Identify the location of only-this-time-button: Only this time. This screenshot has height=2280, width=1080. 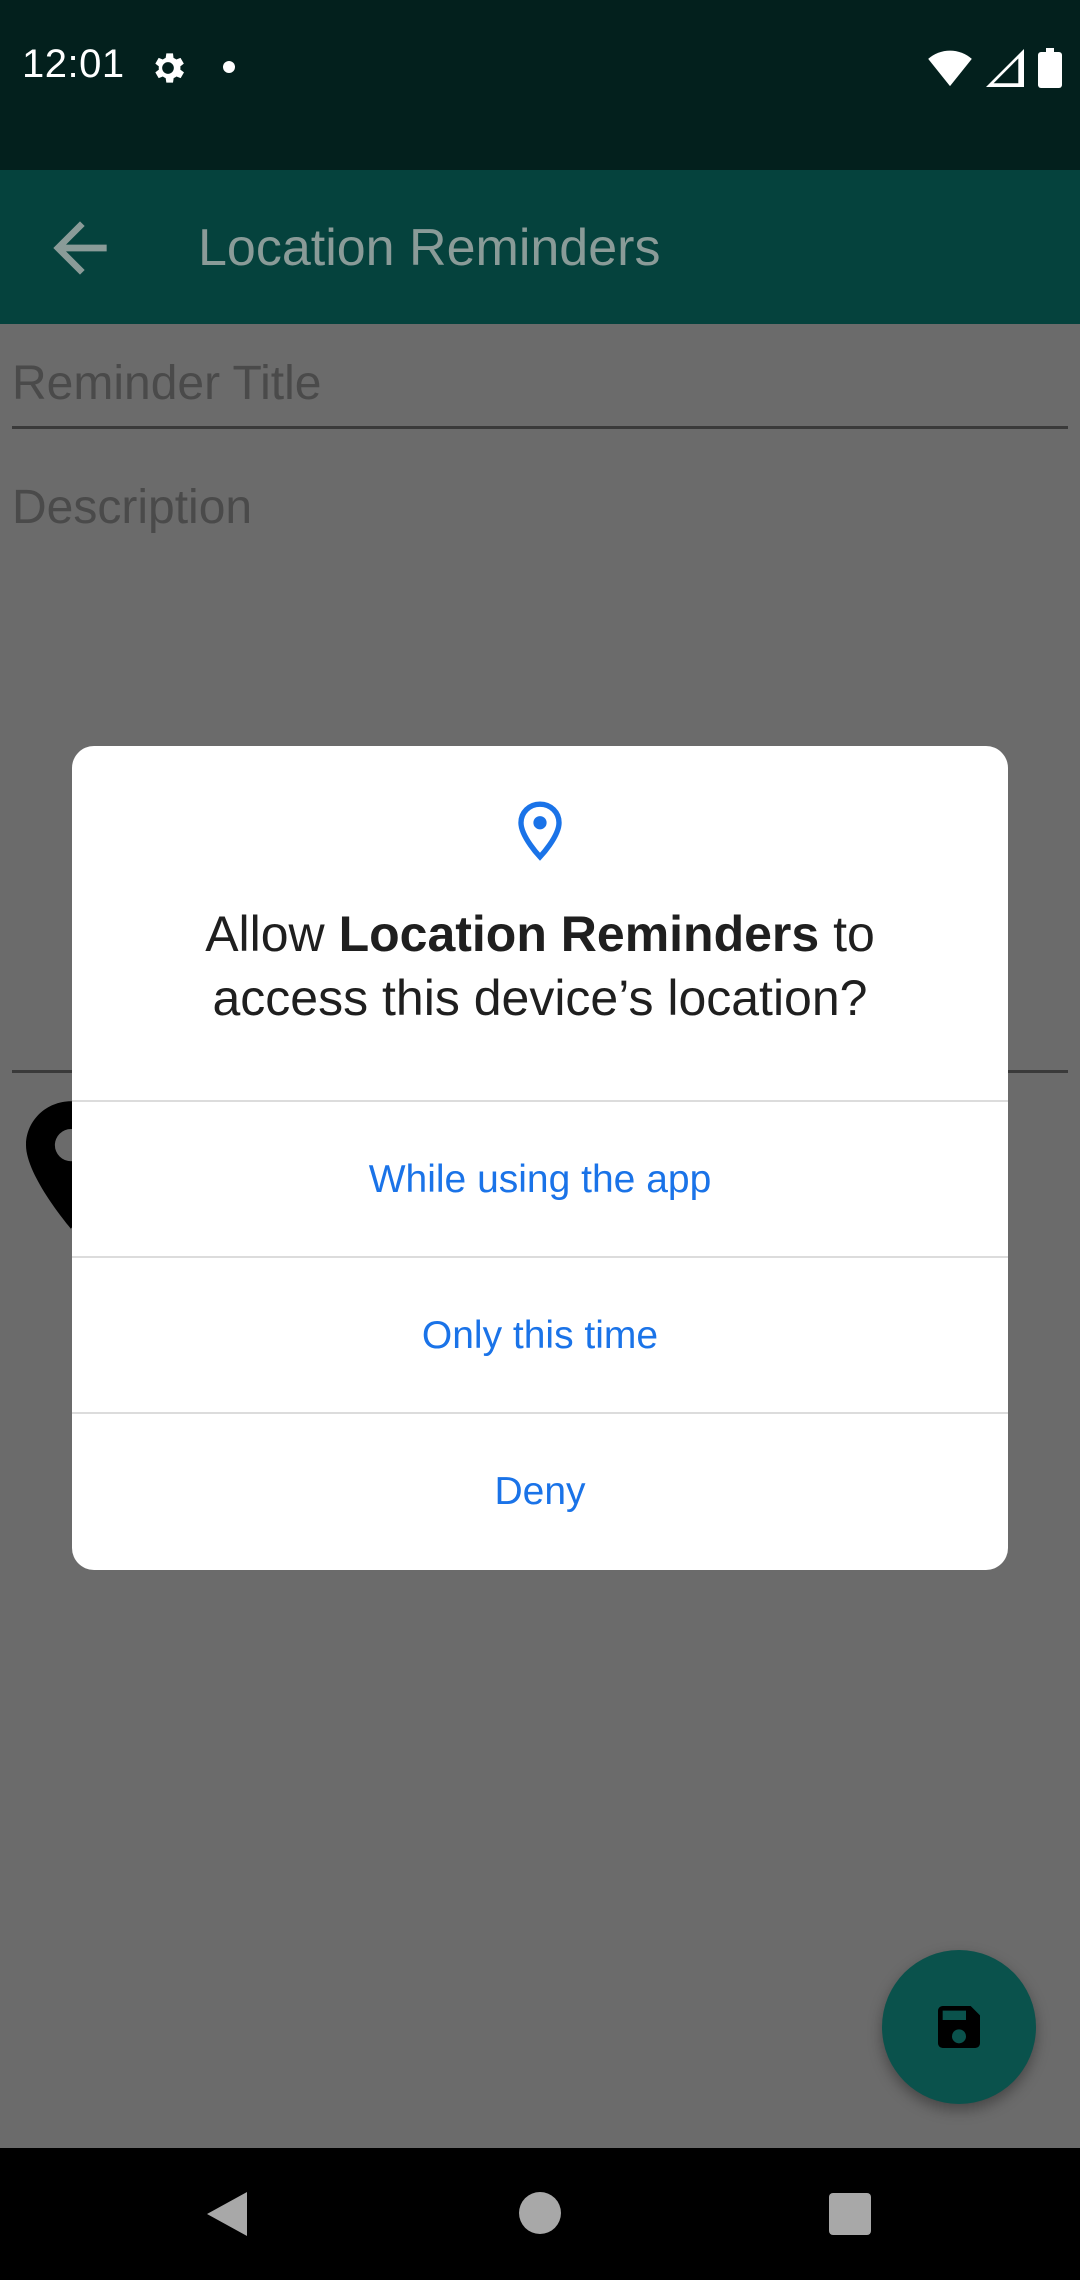
(540, 1335).